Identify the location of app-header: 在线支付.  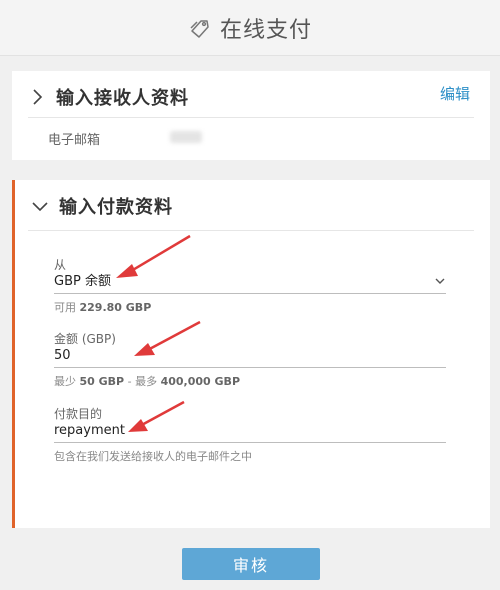
(250, 28).